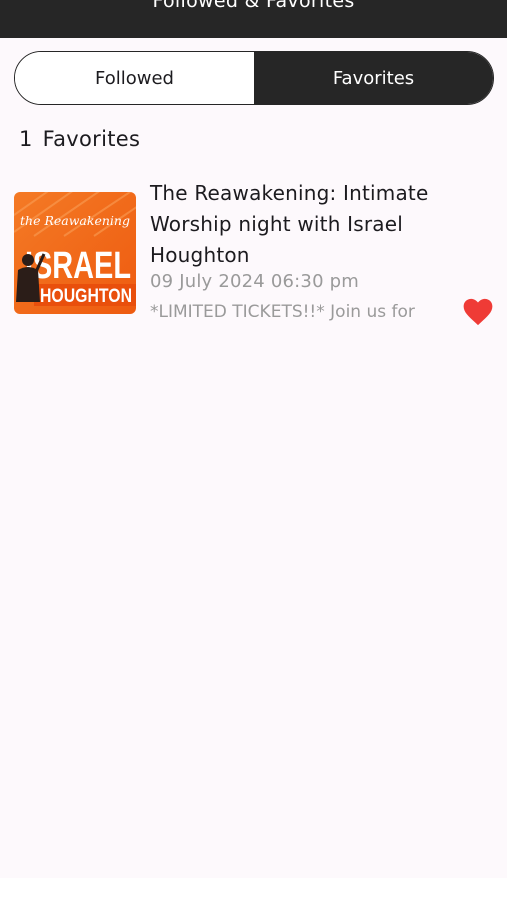  Describe the element at coordinates (134, 78) in the screenshot. I see `tab-followed: Followed` at that location.